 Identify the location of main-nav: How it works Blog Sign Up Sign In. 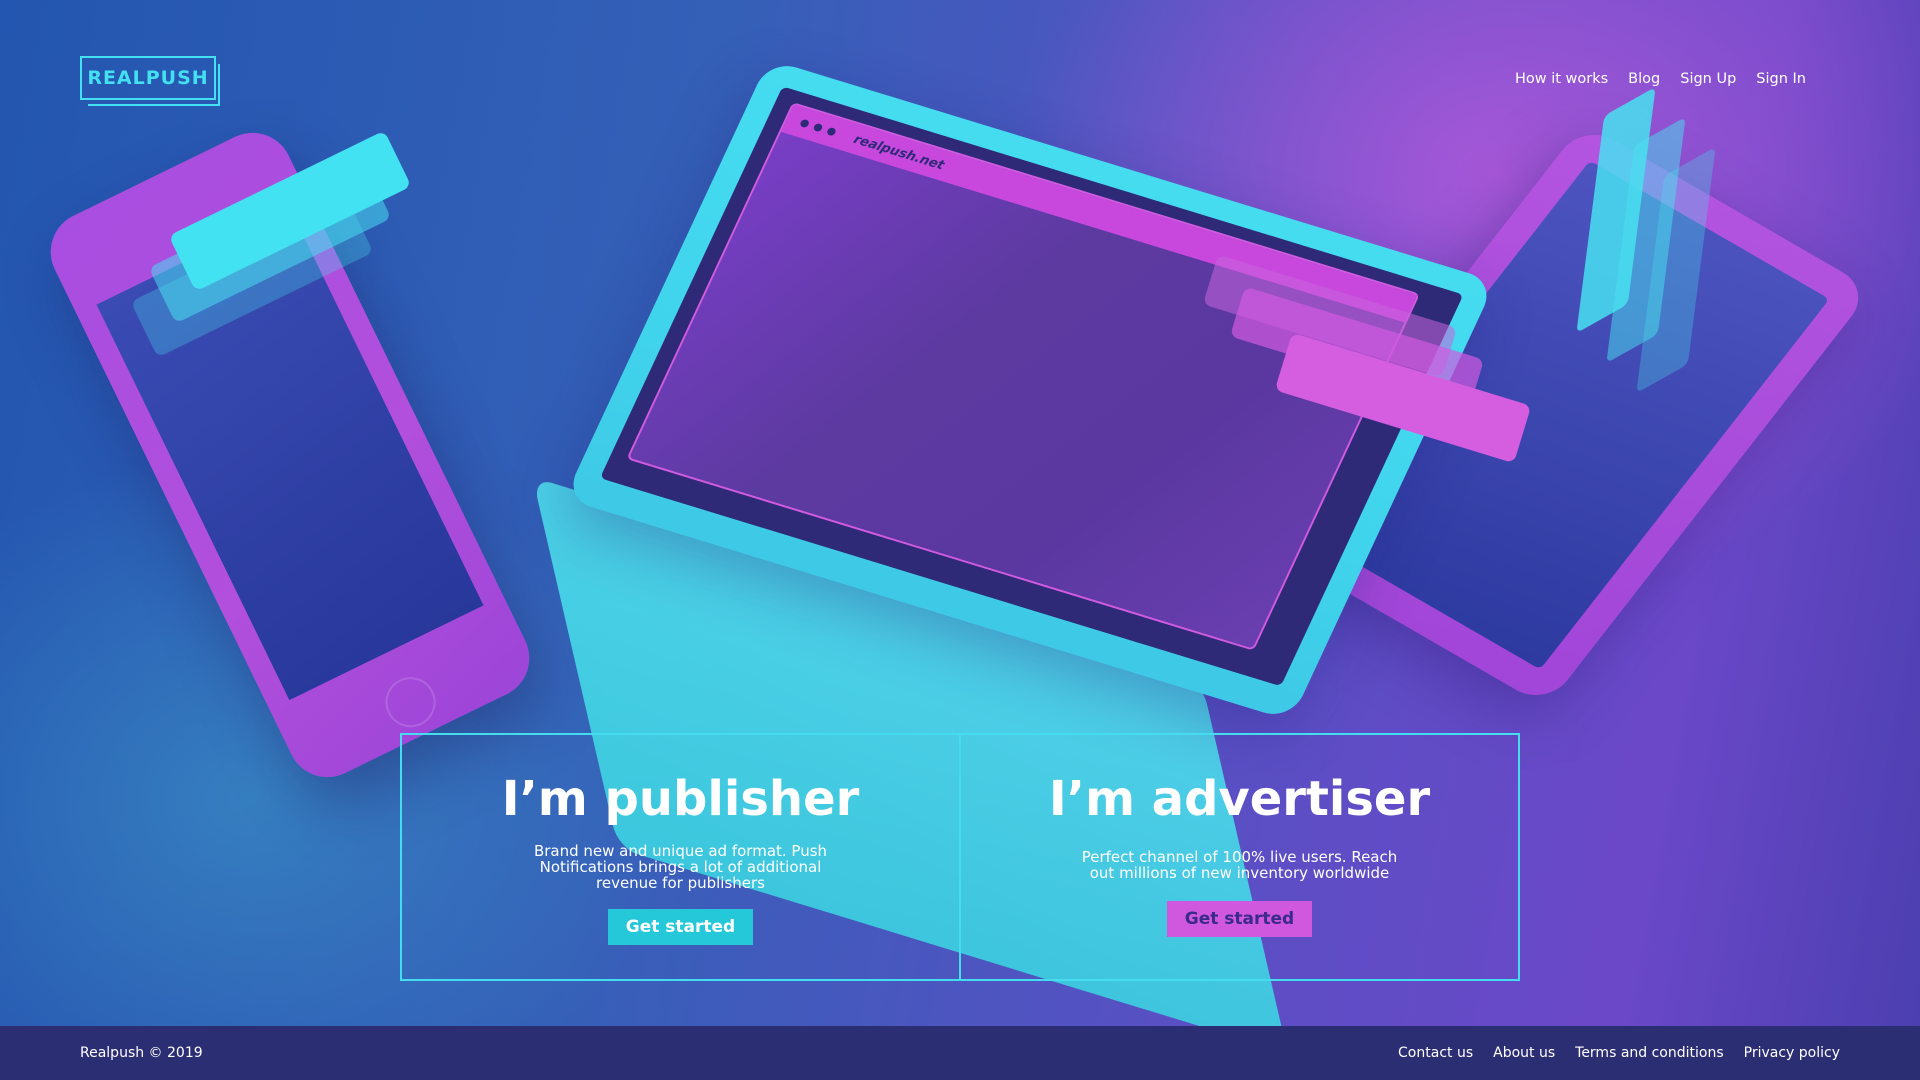
(1660, 79).